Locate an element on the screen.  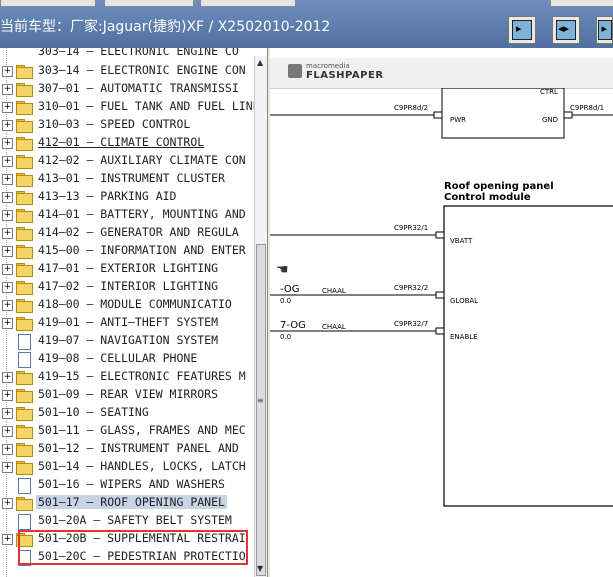
tree-item: +310—03 — SPEED CONTROL is located at coordinates (128, 125).